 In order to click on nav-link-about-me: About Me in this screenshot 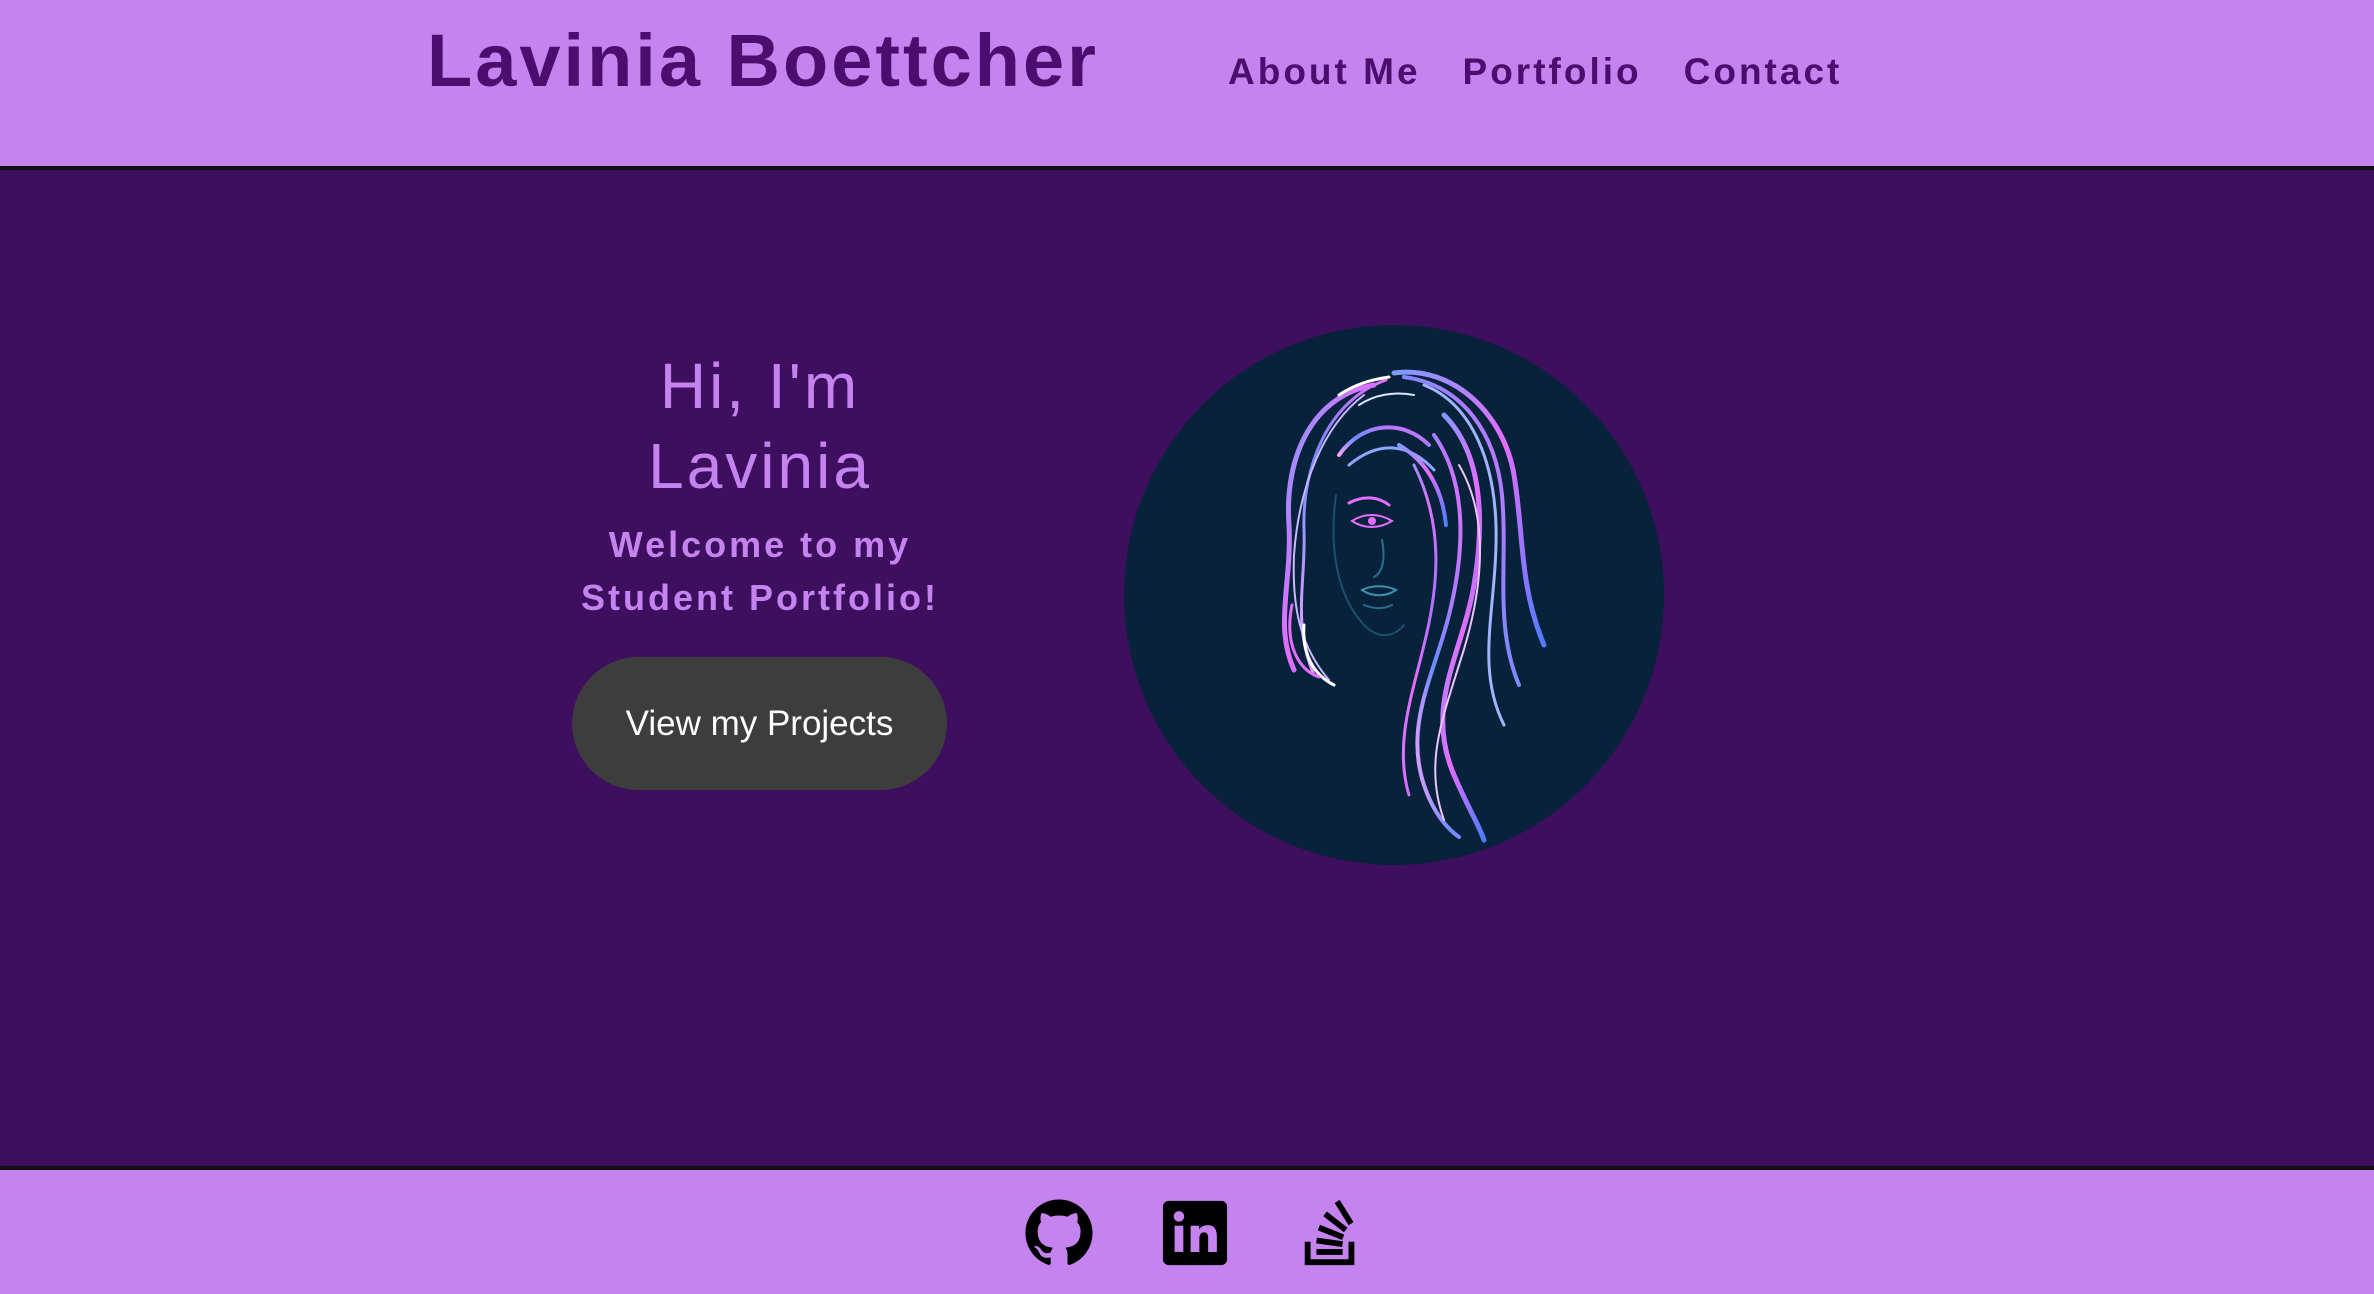, I will do `click(1324, 72)`.